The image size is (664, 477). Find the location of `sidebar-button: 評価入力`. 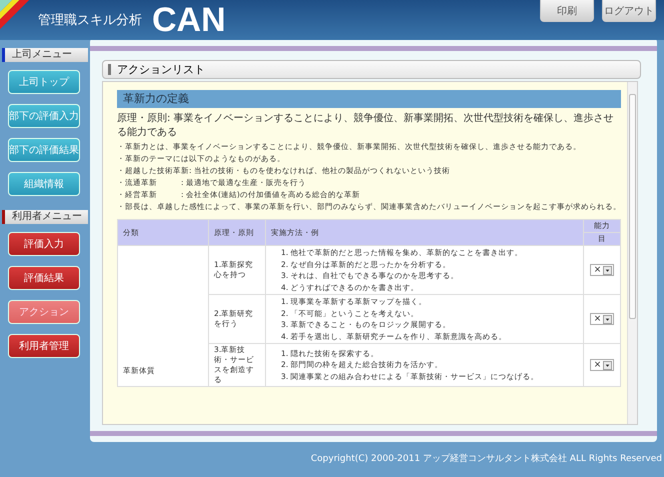

sidebar-button: 評価入力 is located at coordinates (44, 244).